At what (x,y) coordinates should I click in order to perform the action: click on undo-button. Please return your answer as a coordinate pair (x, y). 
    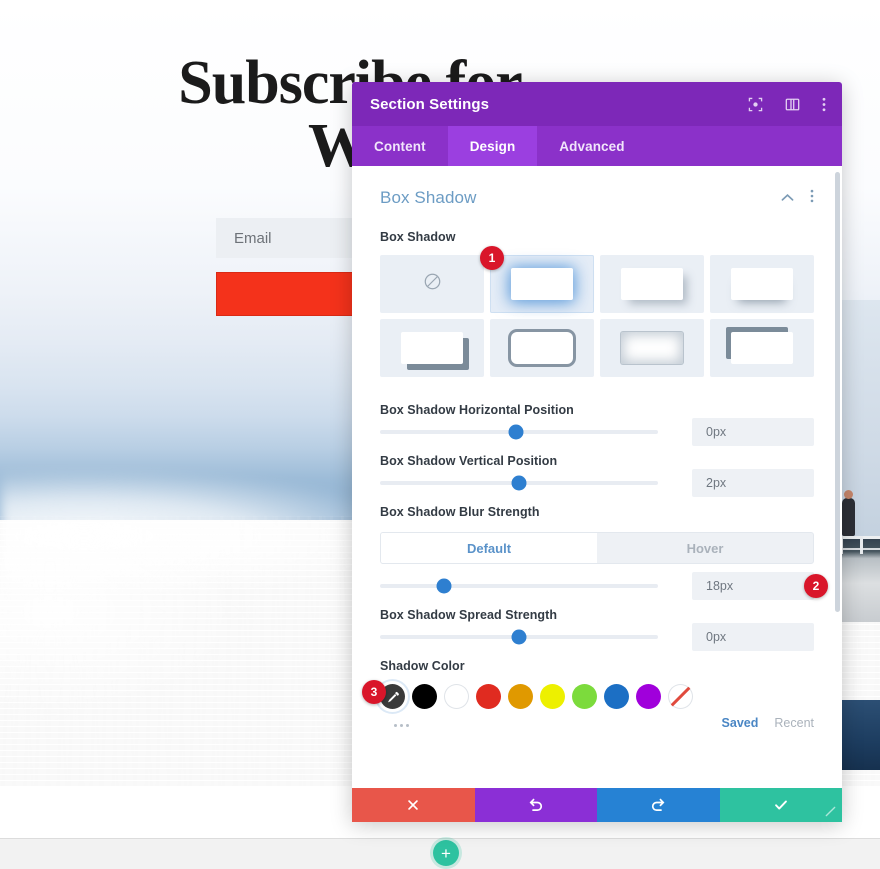
    Looking at the image, I should click on (535, 805).